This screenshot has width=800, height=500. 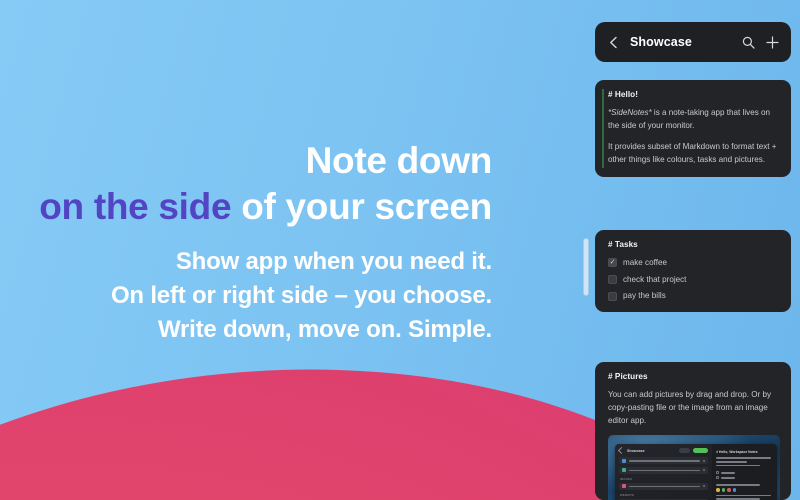 What do you see at coordinates (636, 450) in the screenshot?
I see `embedded-window-title: Showcase` at bounding box center [636, 450].